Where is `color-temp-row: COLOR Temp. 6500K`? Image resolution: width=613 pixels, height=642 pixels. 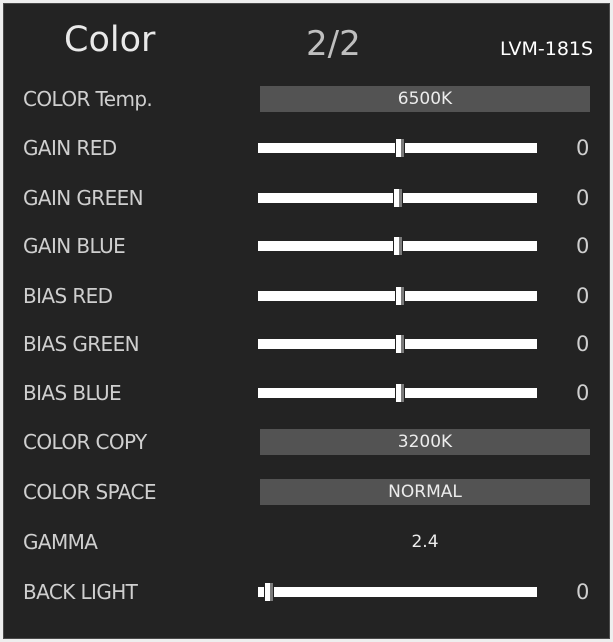
color-temp-row: COLOR Temp. 6500K is located at coordinates (306, 99).